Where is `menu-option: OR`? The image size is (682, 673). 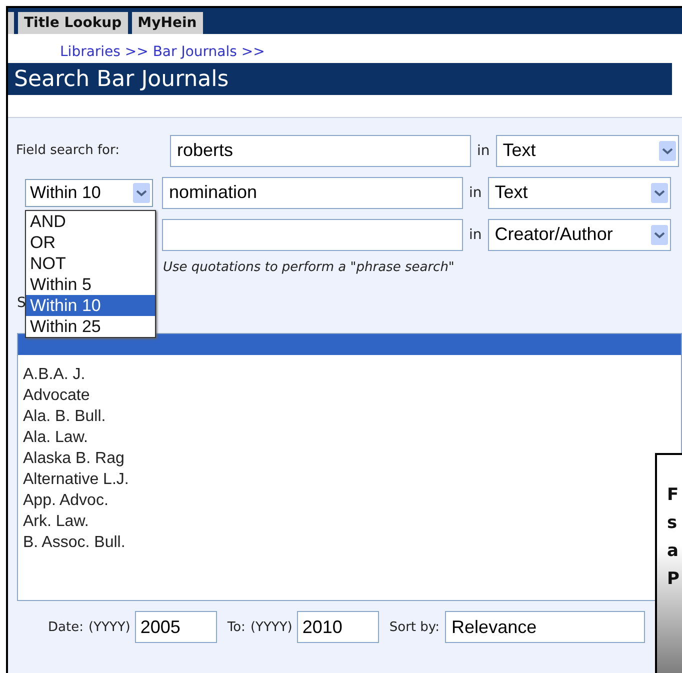 menu-option: OR is located at coordinates (90, 242).